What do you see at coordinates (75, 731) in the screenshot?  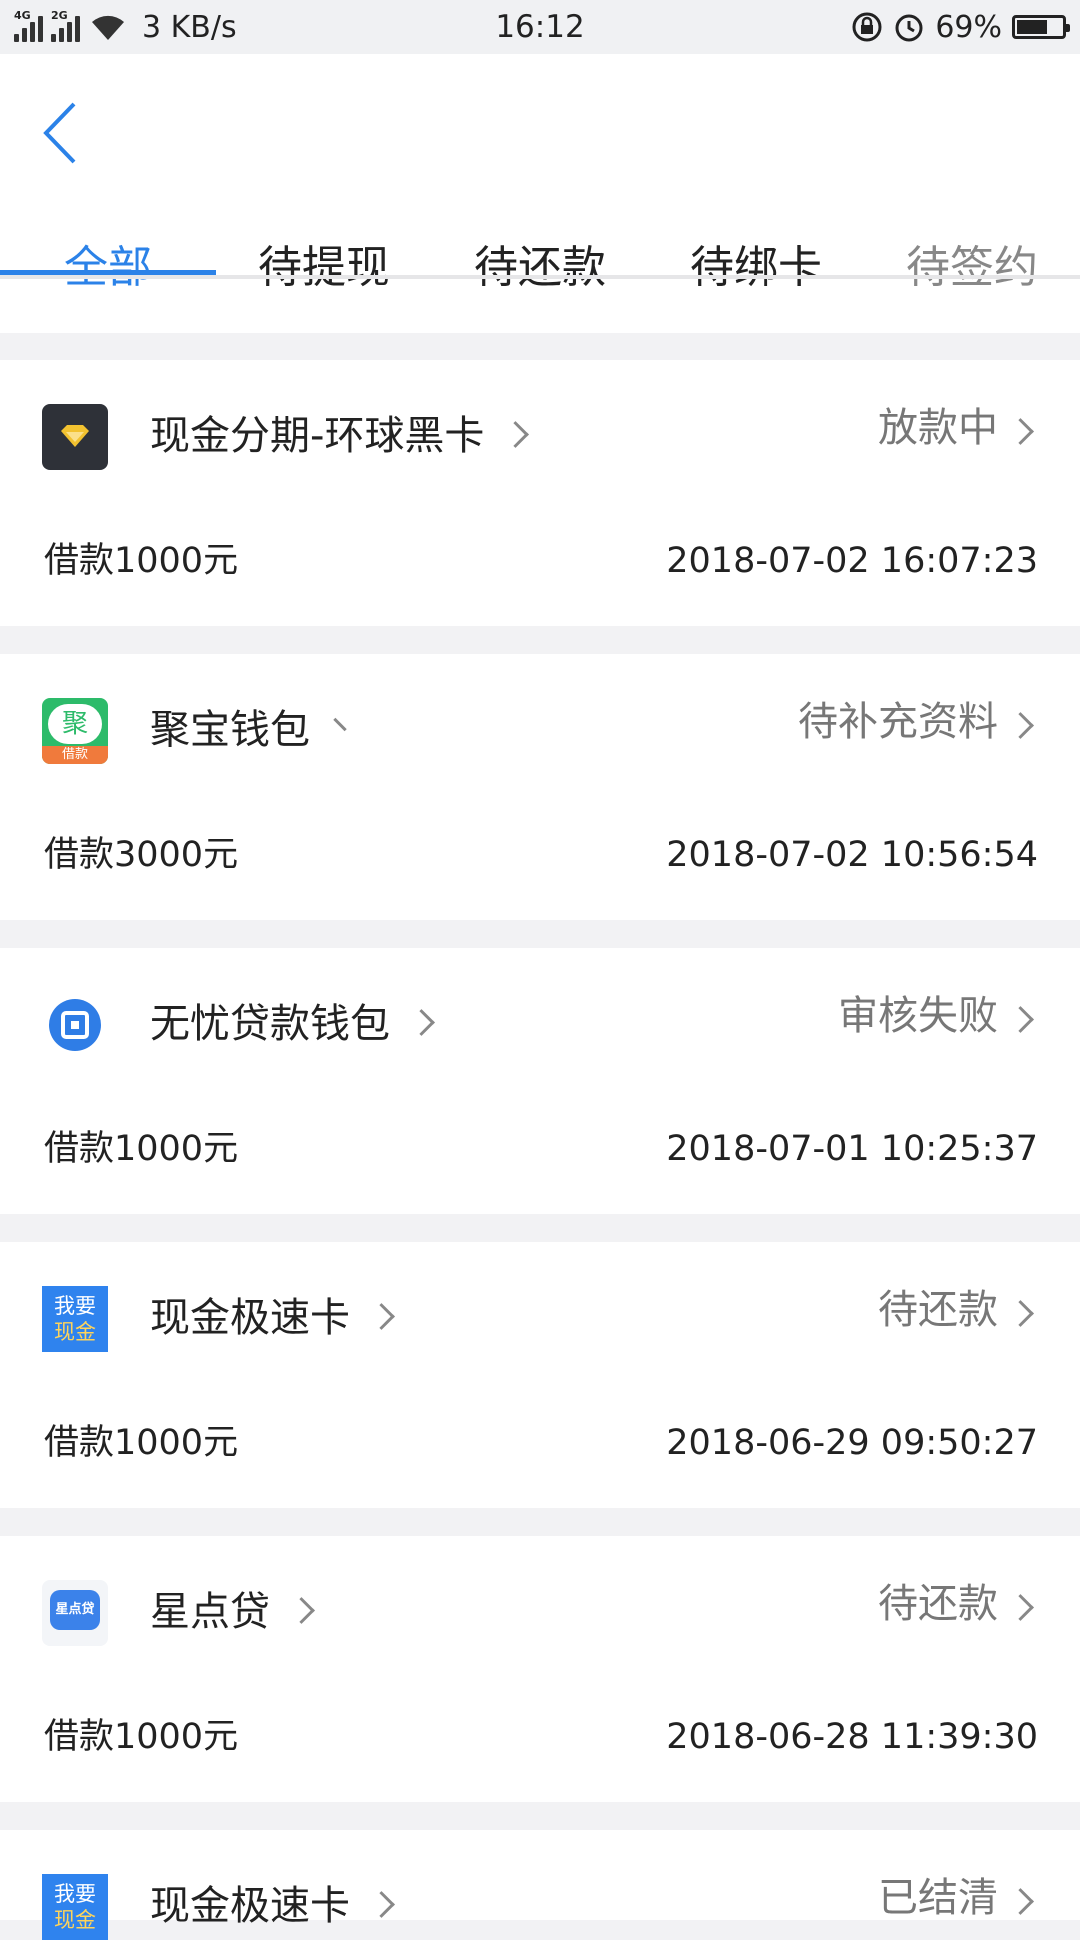 I see `jubao-logo-icon: 聚 借款` at bounding box center [75, 731].